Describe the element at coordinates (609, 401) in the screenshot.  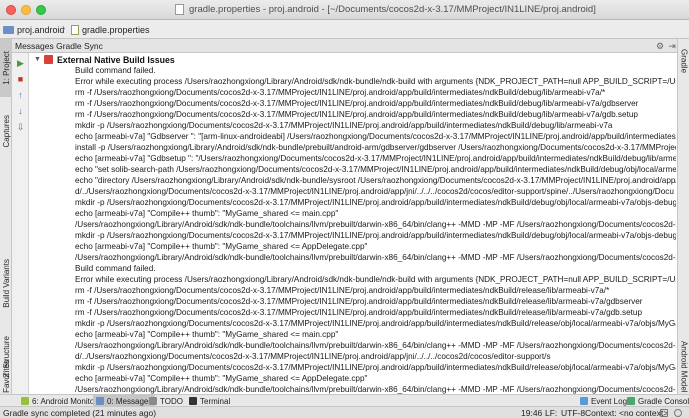
I see `tab-label: Event Log` at that location.